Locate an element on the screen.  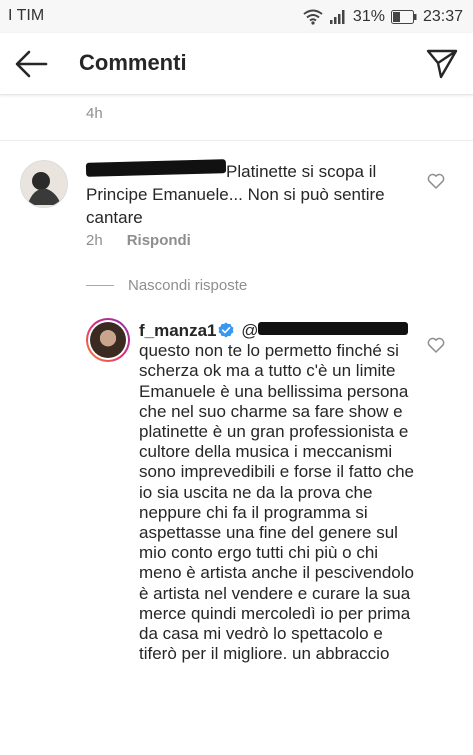
battery-icon is located at coordinates (403, 17).